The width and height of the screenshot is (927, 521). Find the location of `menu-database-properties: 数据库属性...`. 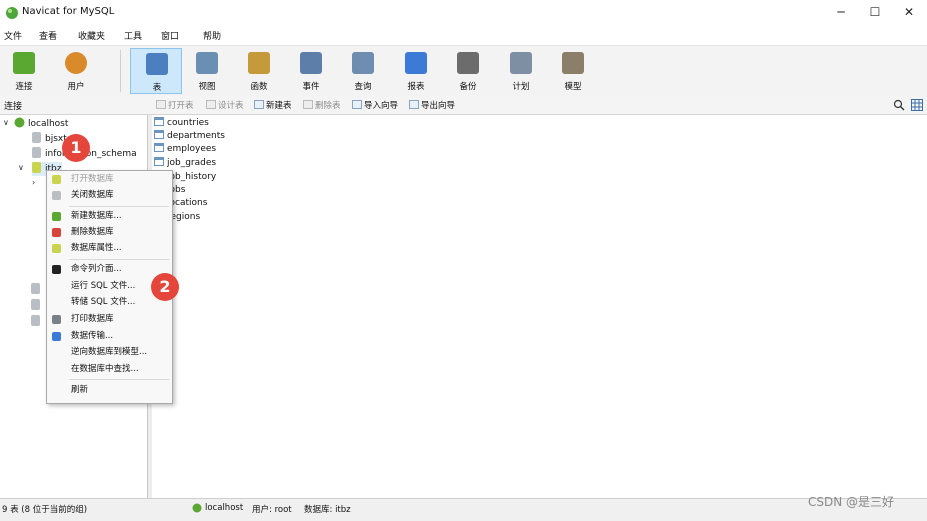

menu-database-properties: 数据库属性... is located at coordinates (109, 248).